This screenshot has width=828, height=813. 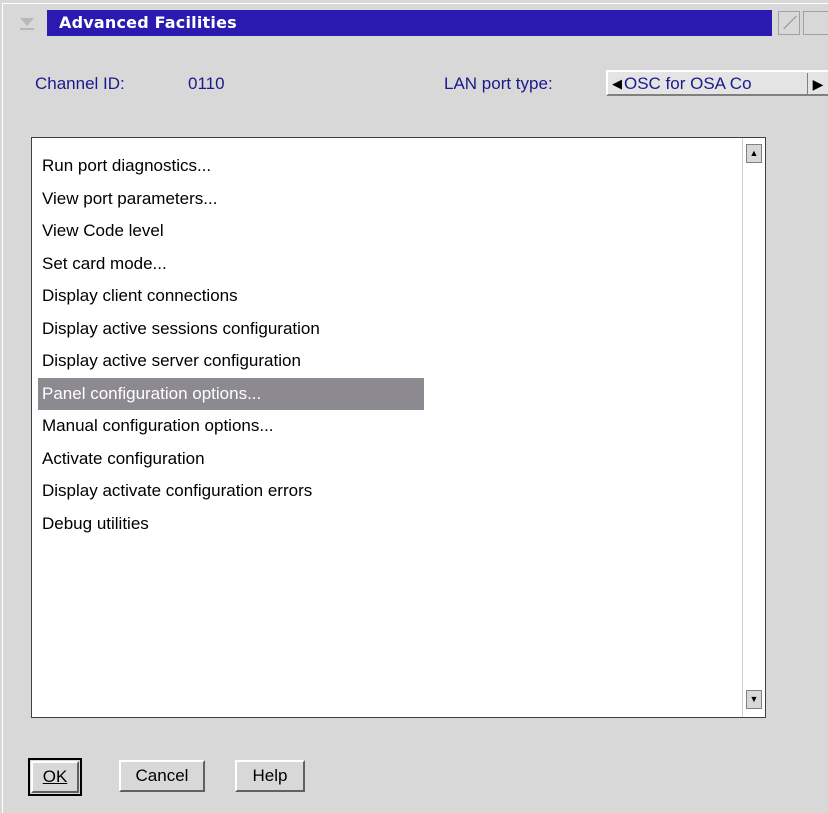 What do you see at coordinates (754, 153) in the screenshot?
I see `scroll-up-icon: ▲` at bounding box center [754, 153].